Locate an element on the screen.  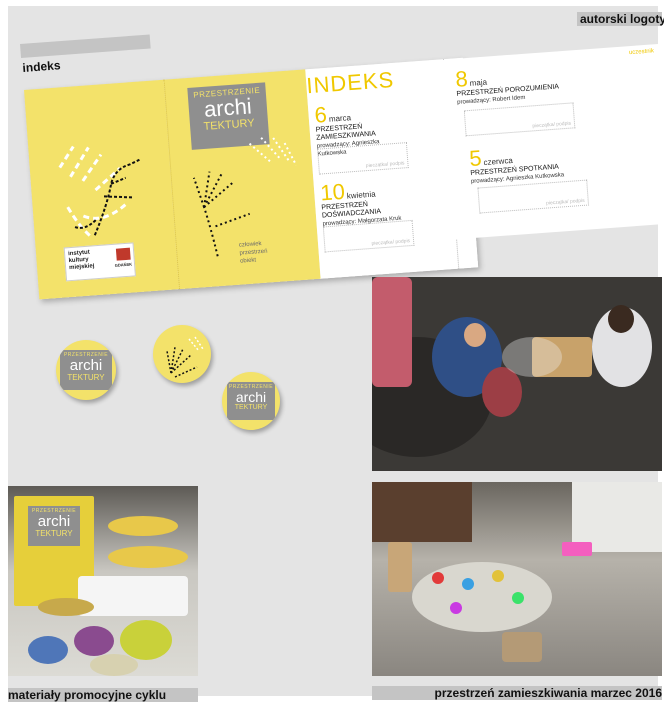
badge-hand is located at coordinates (182, 354).